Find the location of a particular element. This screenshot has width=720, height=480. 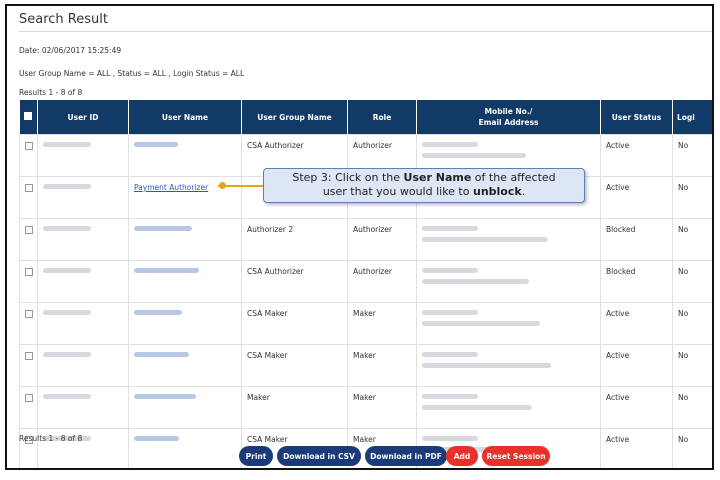

add-button: Add is located at coordinates (462, 456).